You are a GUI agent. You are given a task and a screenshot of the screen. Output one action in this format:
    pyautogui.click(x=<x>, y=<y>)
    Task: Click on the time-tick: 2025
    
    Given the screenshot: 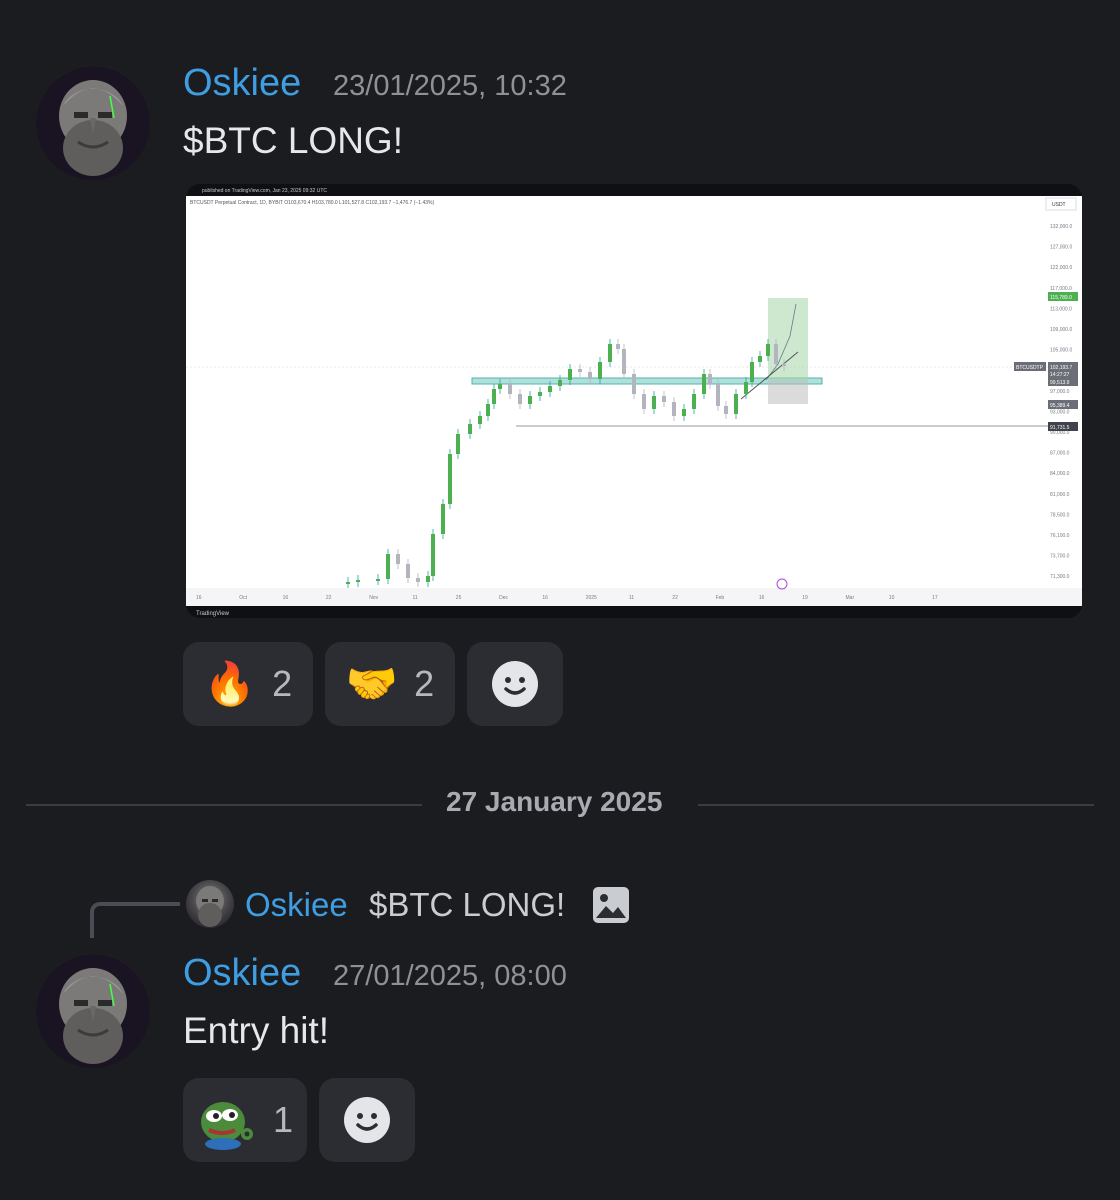 What is the action you would take?
    pyautogui.click(x=591, y=598)
    